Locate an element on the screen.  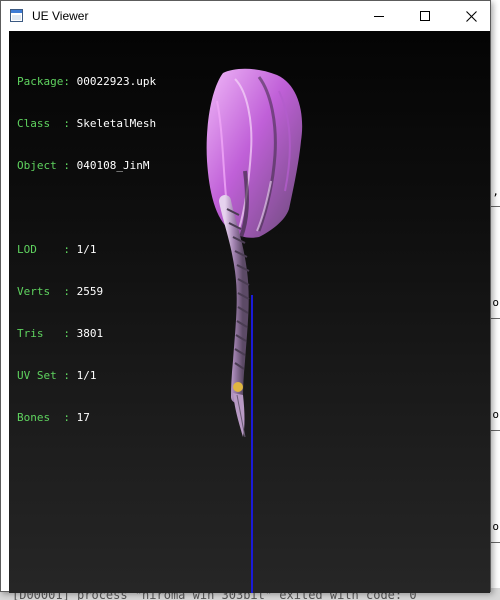
app-window-icon is located at coordinates (16, 15).